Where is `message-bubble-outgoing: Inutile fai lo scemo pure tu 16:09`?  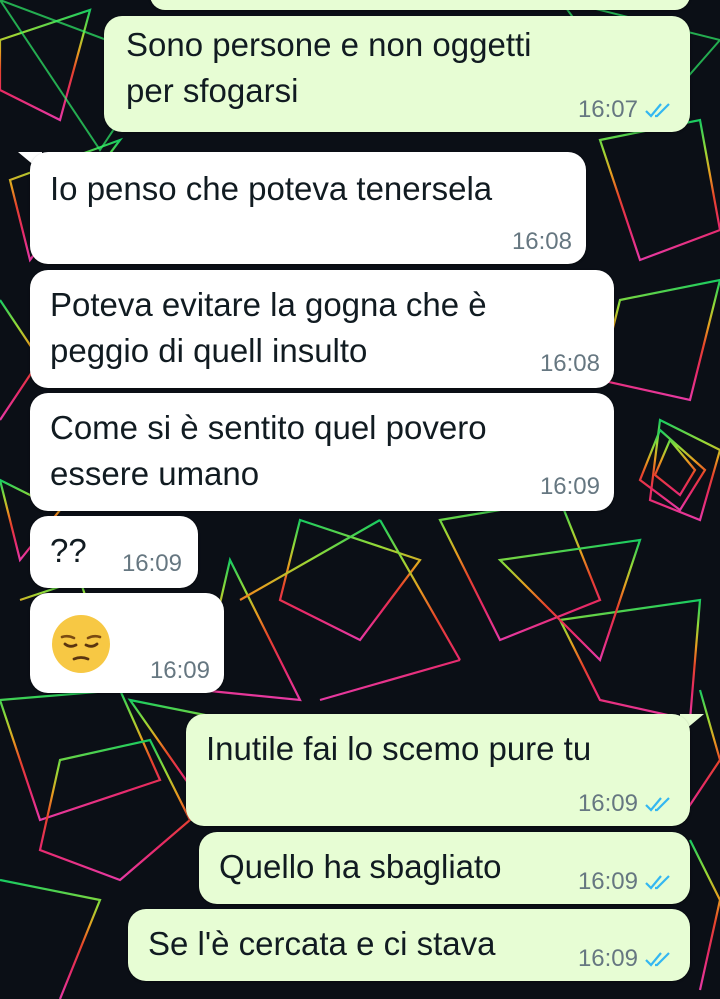 message-bubble-outgoing: Inutile fai lo scemo pure tu 16:09 is located at coordinates (438, 770).